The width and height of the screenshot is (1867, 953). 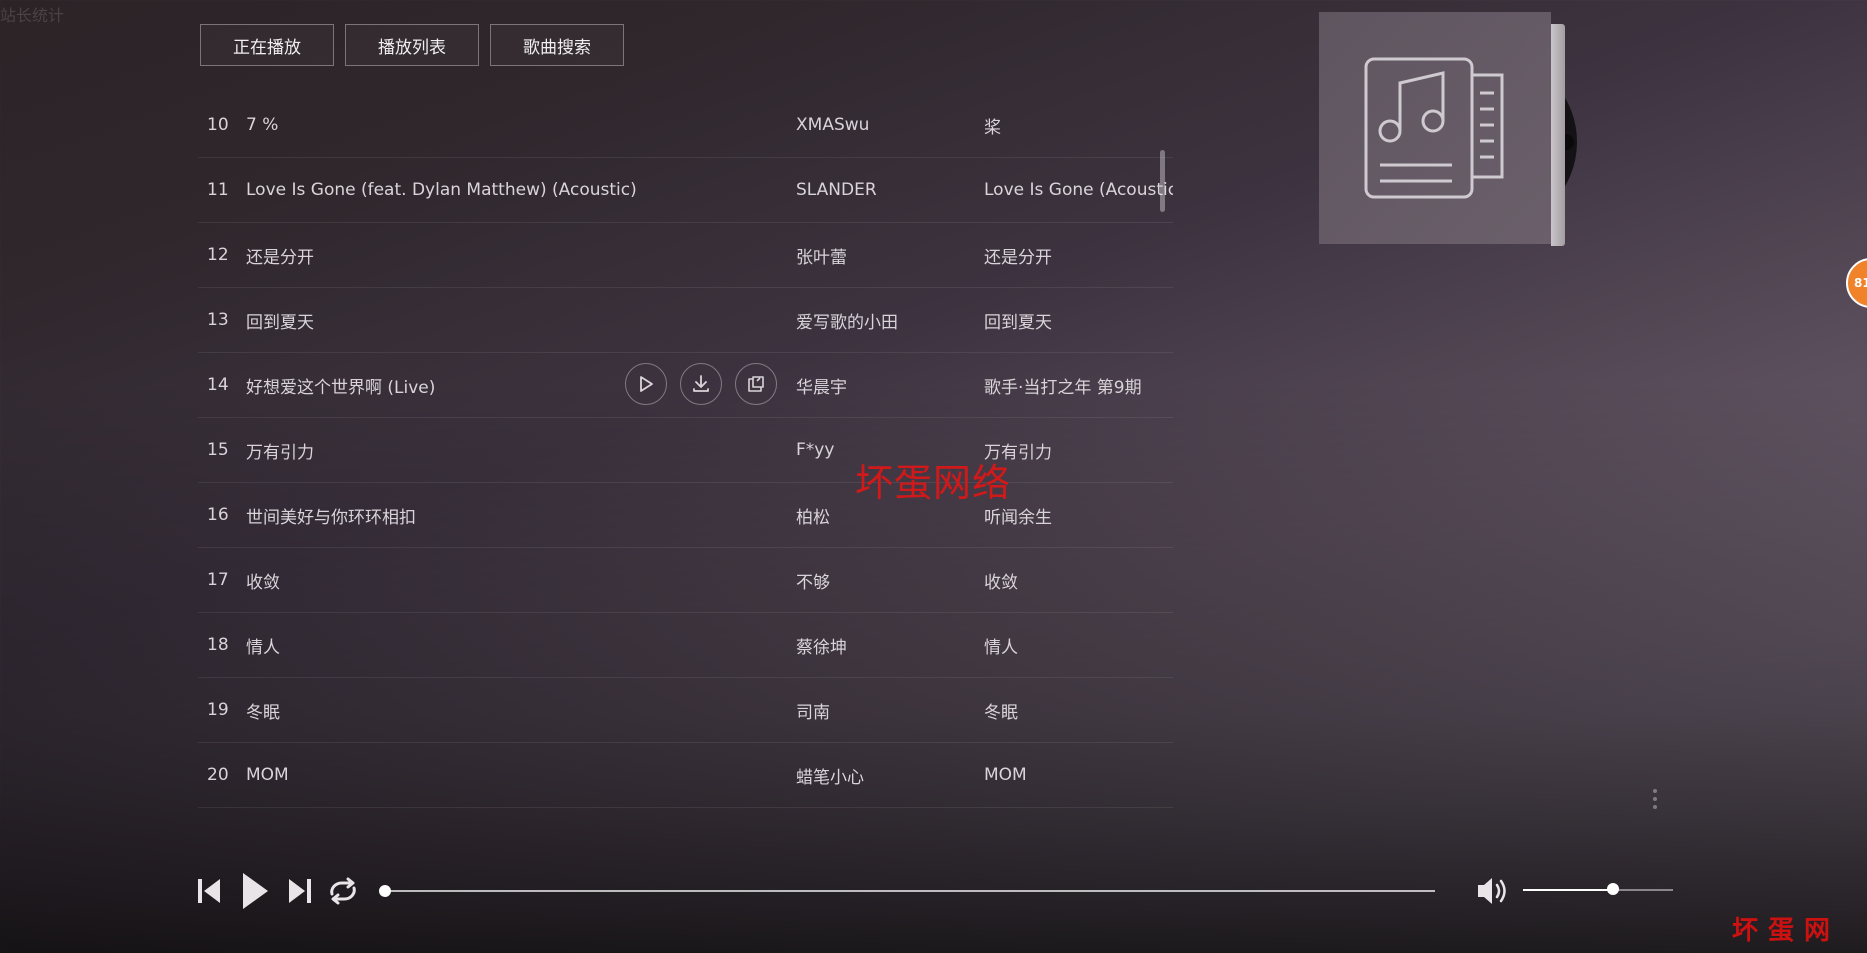 I want to click on share-icon, so click(x=756, y=384).